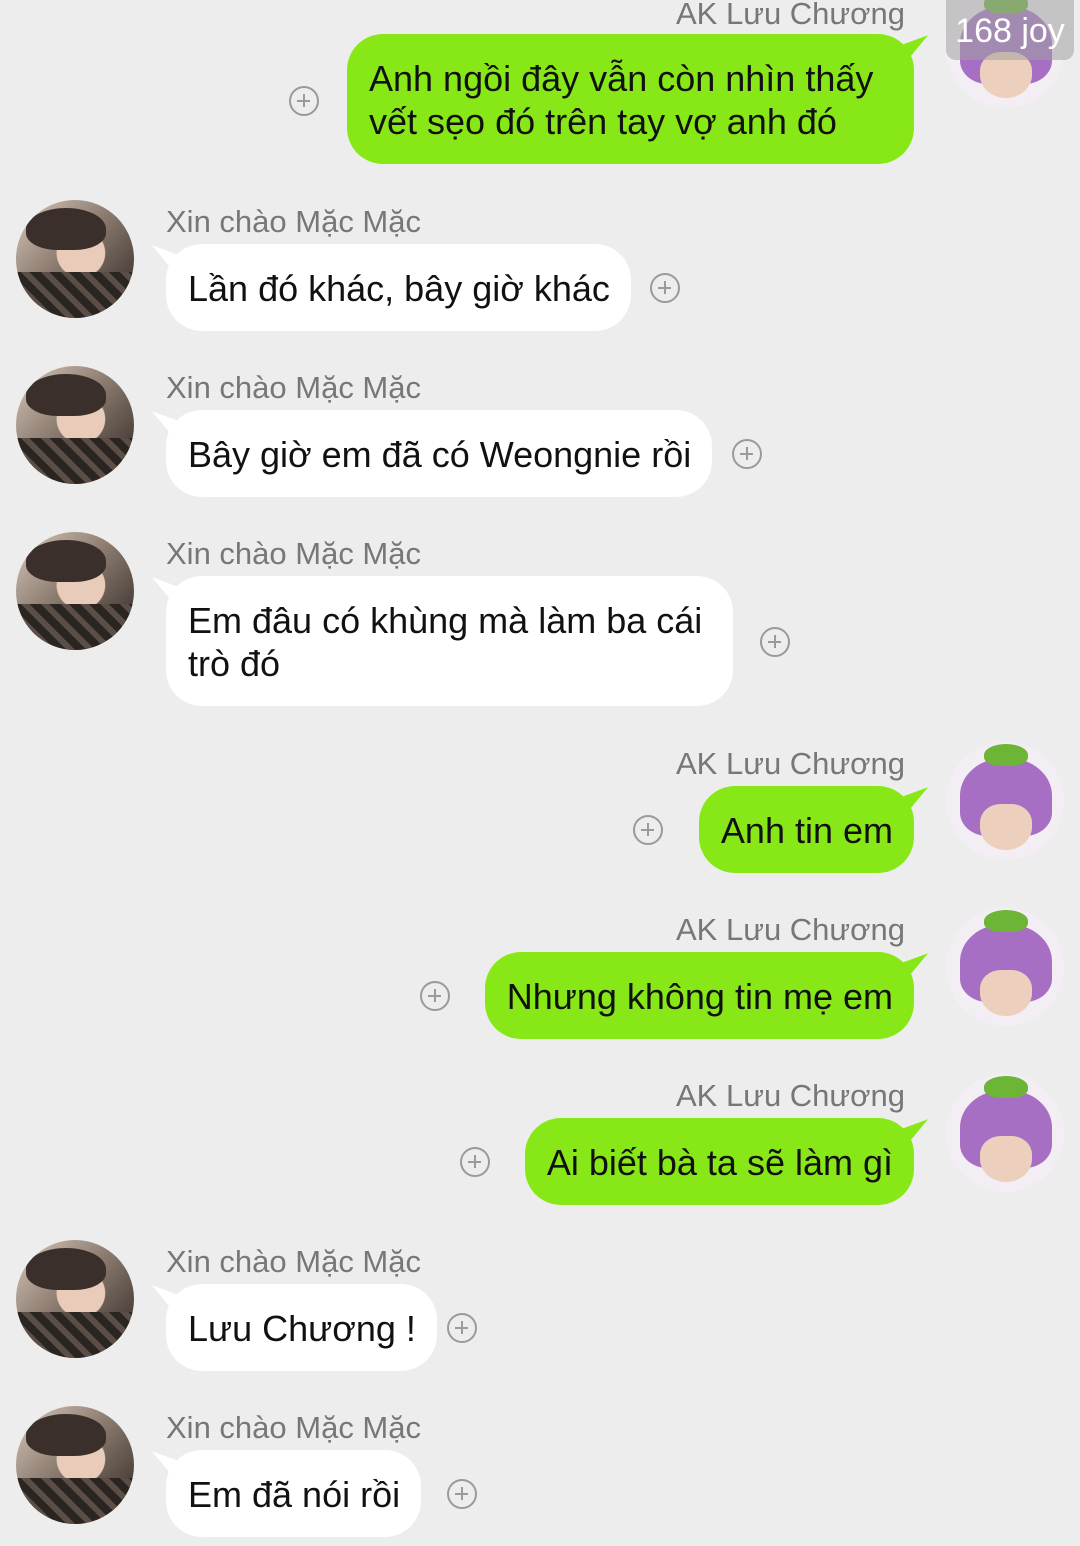  I want to click on message-bubble-out: Ai biết bà ta sẽ làm gì, so click(719, 1161).